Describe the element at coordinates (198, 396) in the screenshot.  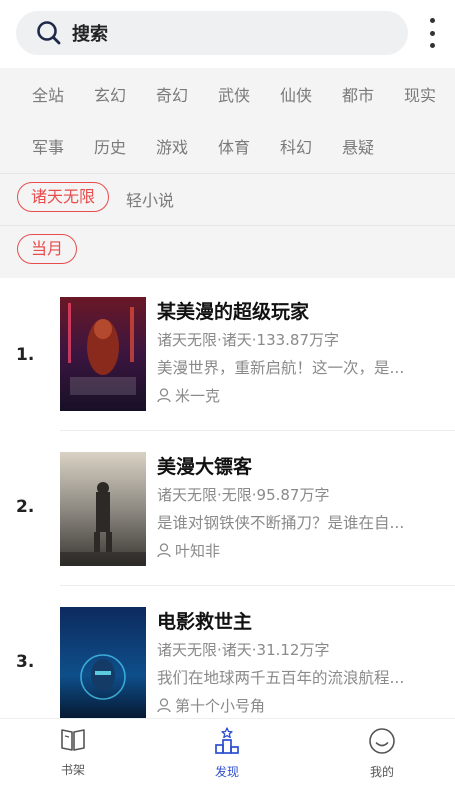
I see `author-name: 米一克` at that location.